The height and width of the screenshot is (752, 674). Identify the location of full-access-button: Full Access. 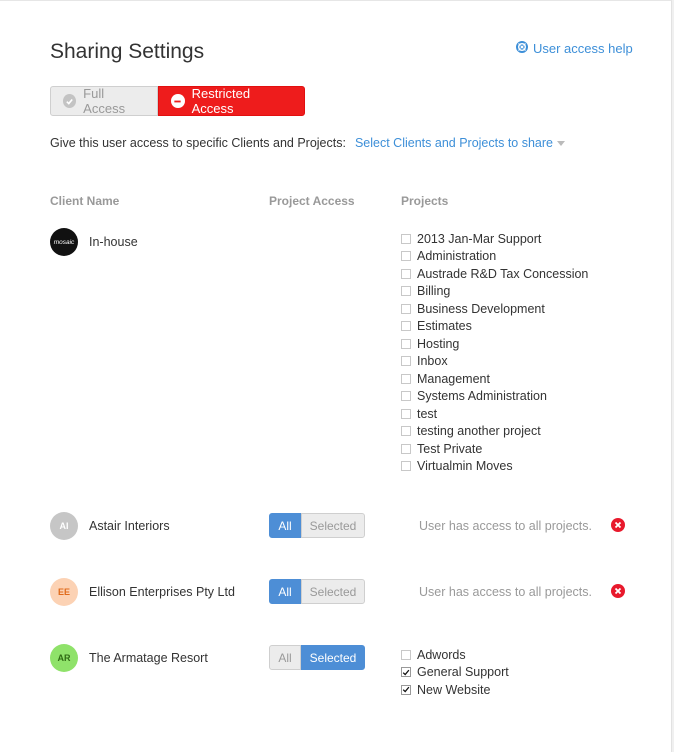
(104, 101).